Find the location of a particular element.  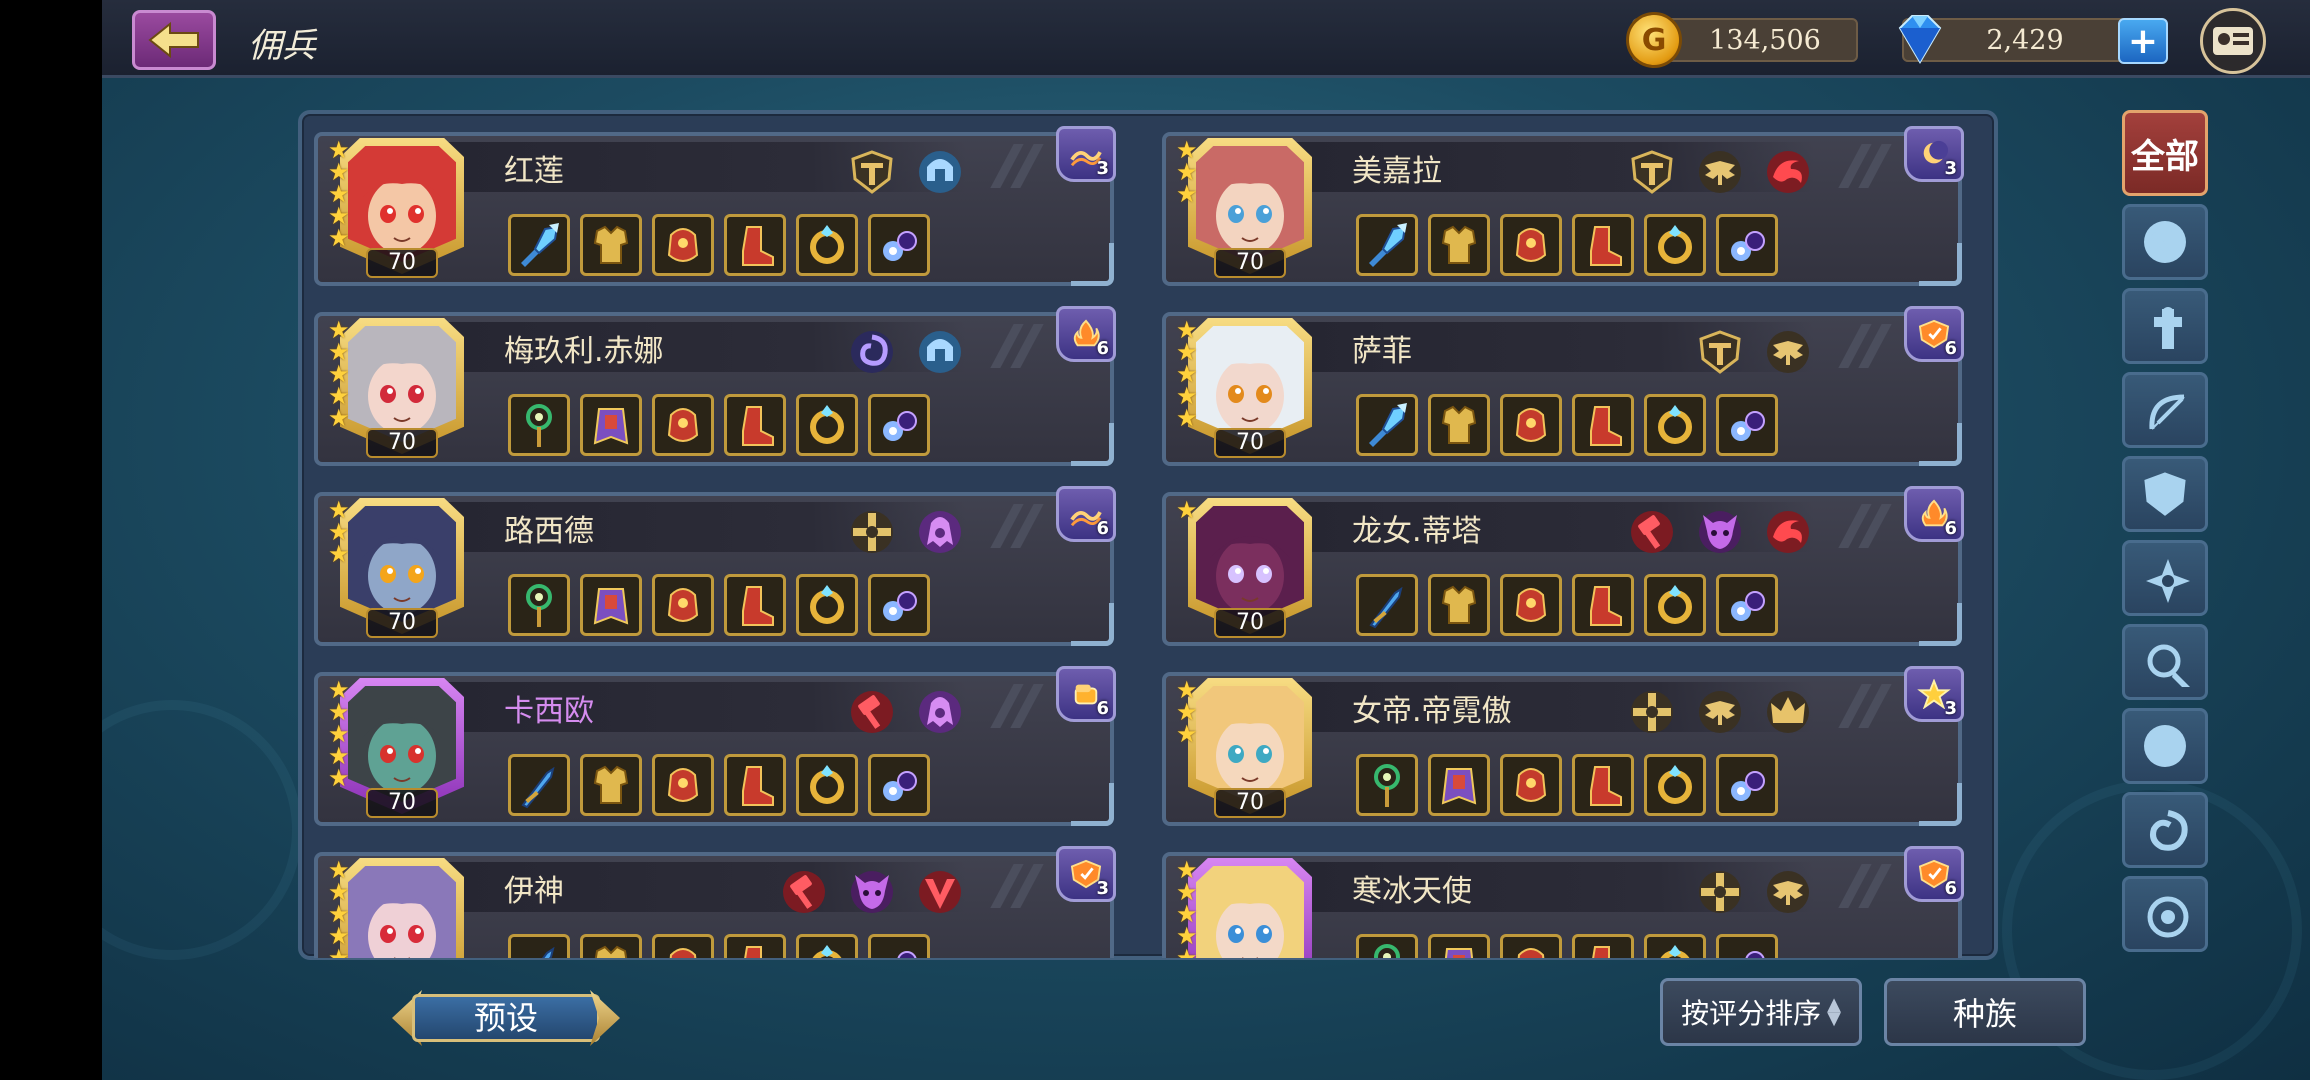

filter-ring-button is located at coordinates (2165, 914).